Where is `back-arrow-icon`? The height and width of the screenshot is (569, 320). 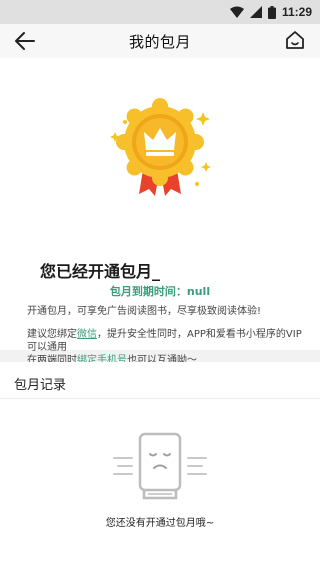 back-arrow-icon is located at coordinates (25, 41).